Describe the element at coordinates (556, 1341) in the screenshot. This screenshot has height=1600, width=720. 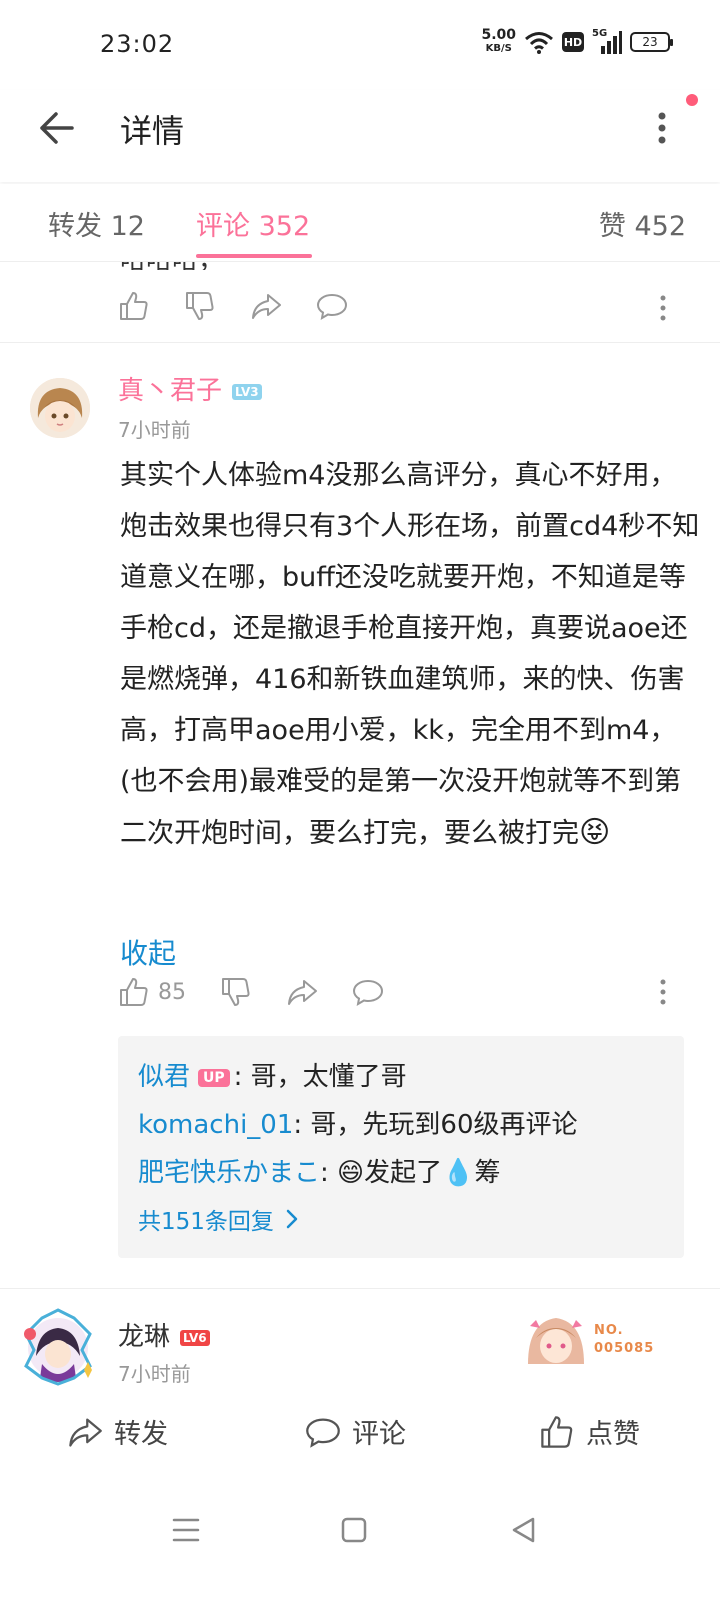
I see `anime-girl-badge-icon` at that location.